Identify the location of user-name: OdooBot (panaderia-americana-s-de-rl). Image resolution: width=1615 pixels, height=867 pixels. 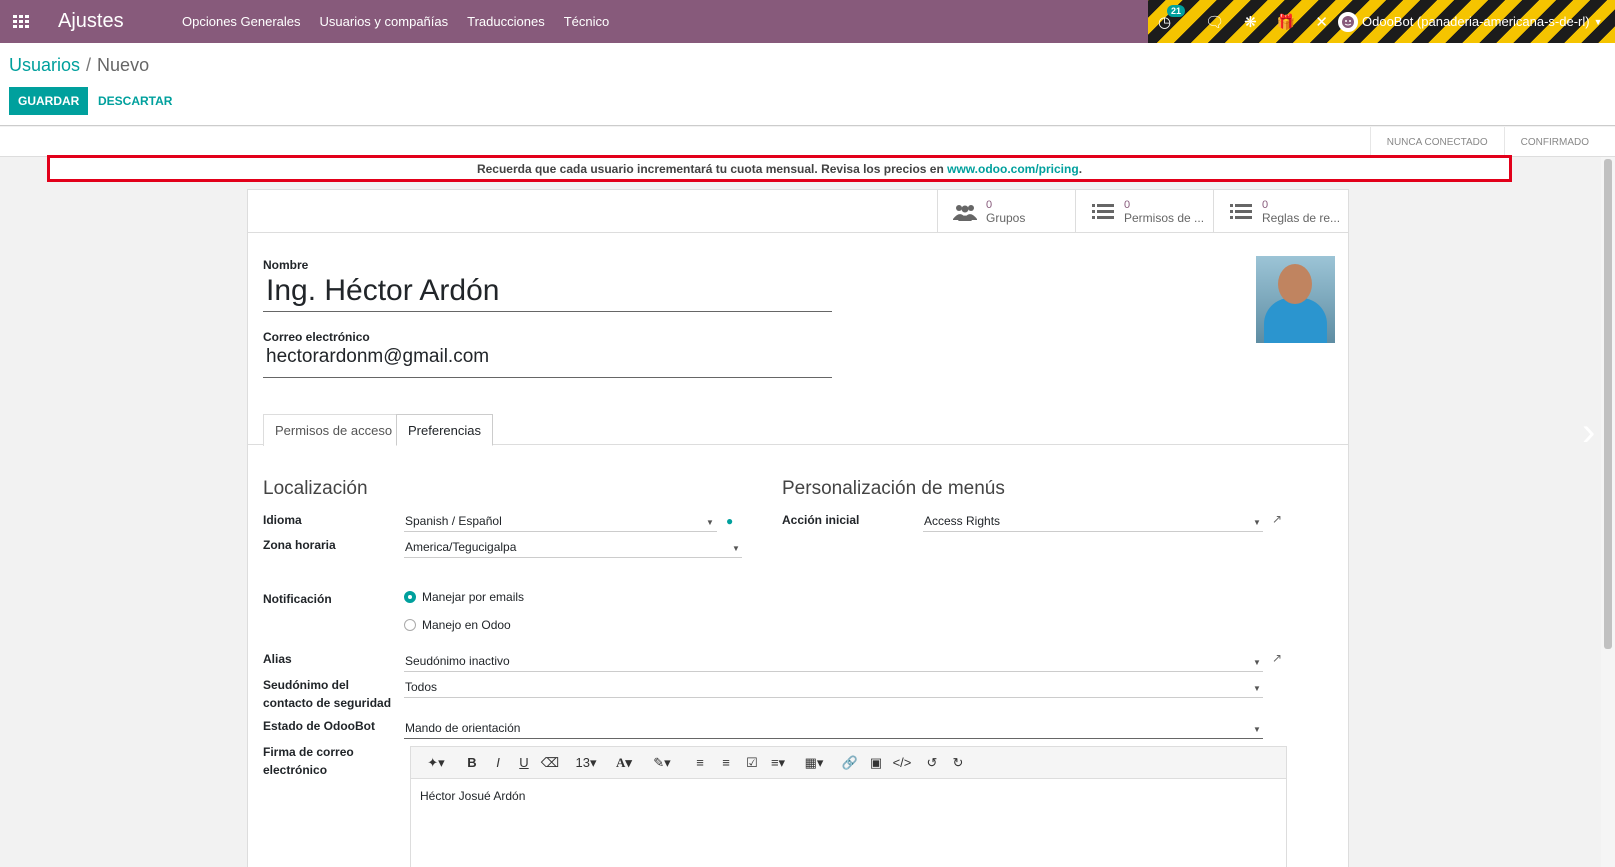
(1476, 21).